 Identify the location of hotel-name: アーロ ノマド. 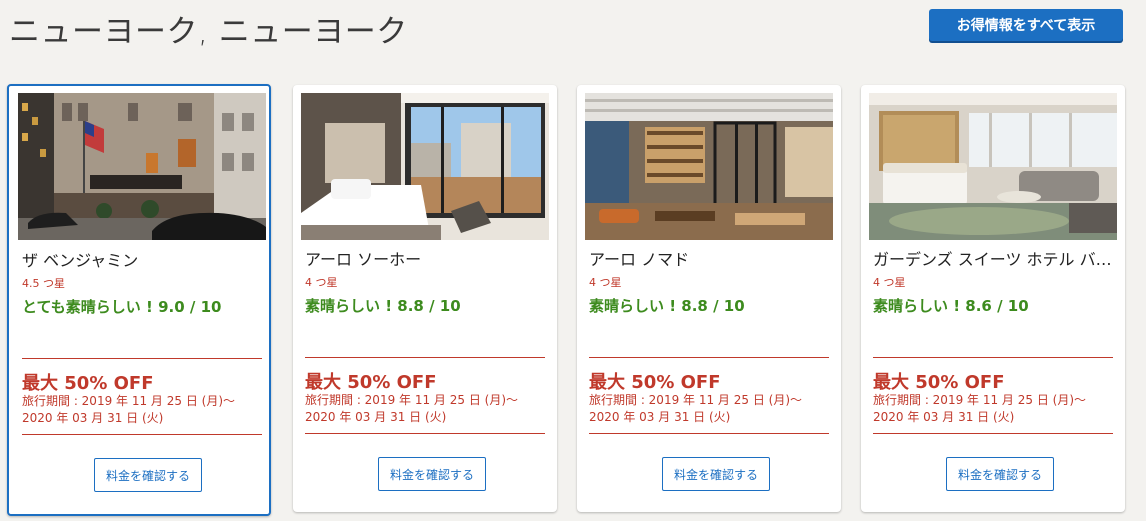
(709, 258).